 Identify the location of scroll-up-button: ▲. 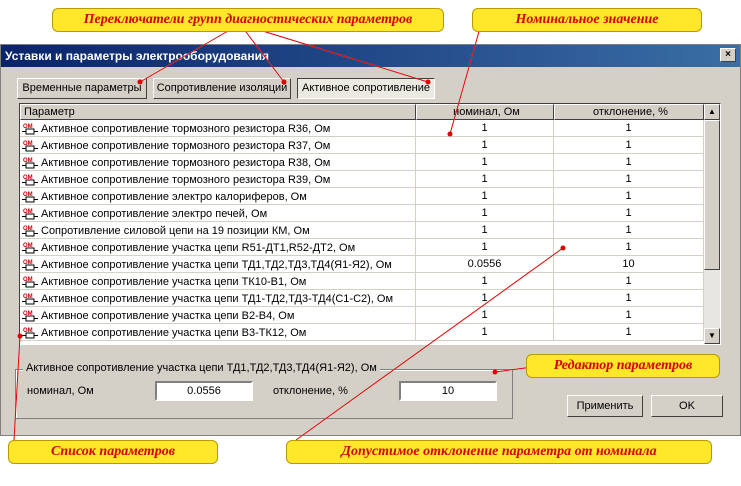
(712, 112).